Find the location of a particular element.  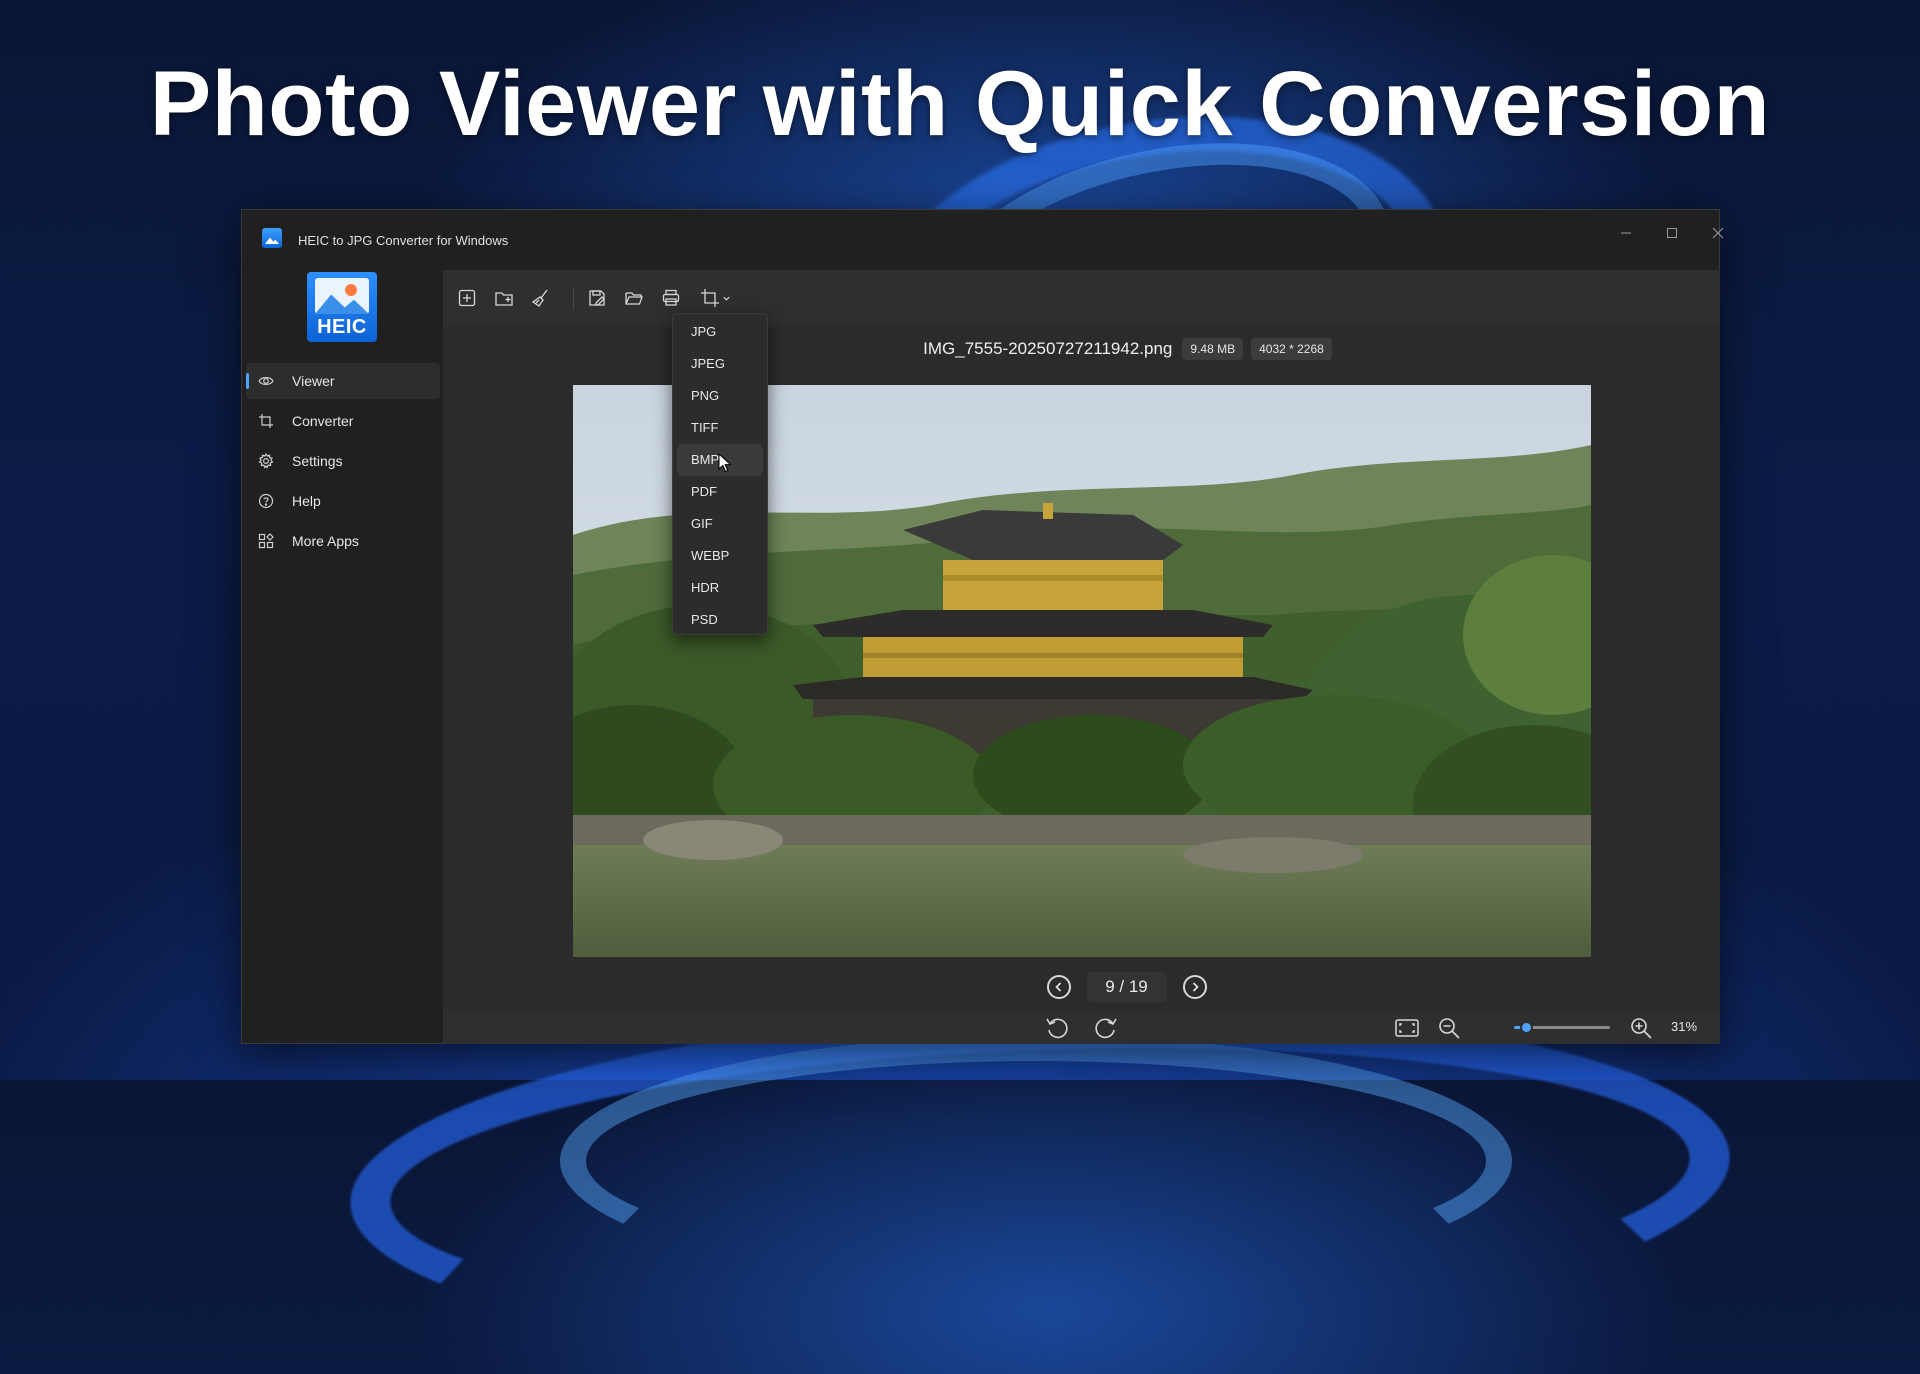

rotate-right-icon is located at coordinates (1106, 1028).